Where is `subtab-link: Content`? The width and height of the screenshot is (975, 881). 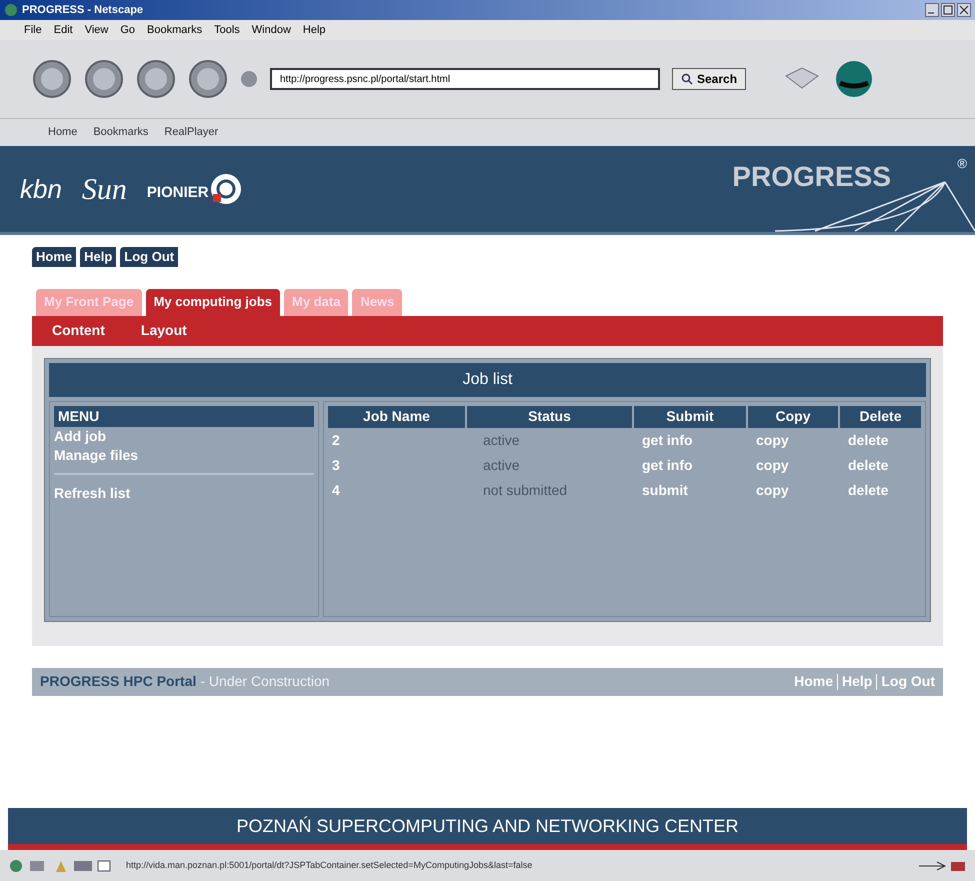 subtab-link: Content is located at coordinates (78, 330).